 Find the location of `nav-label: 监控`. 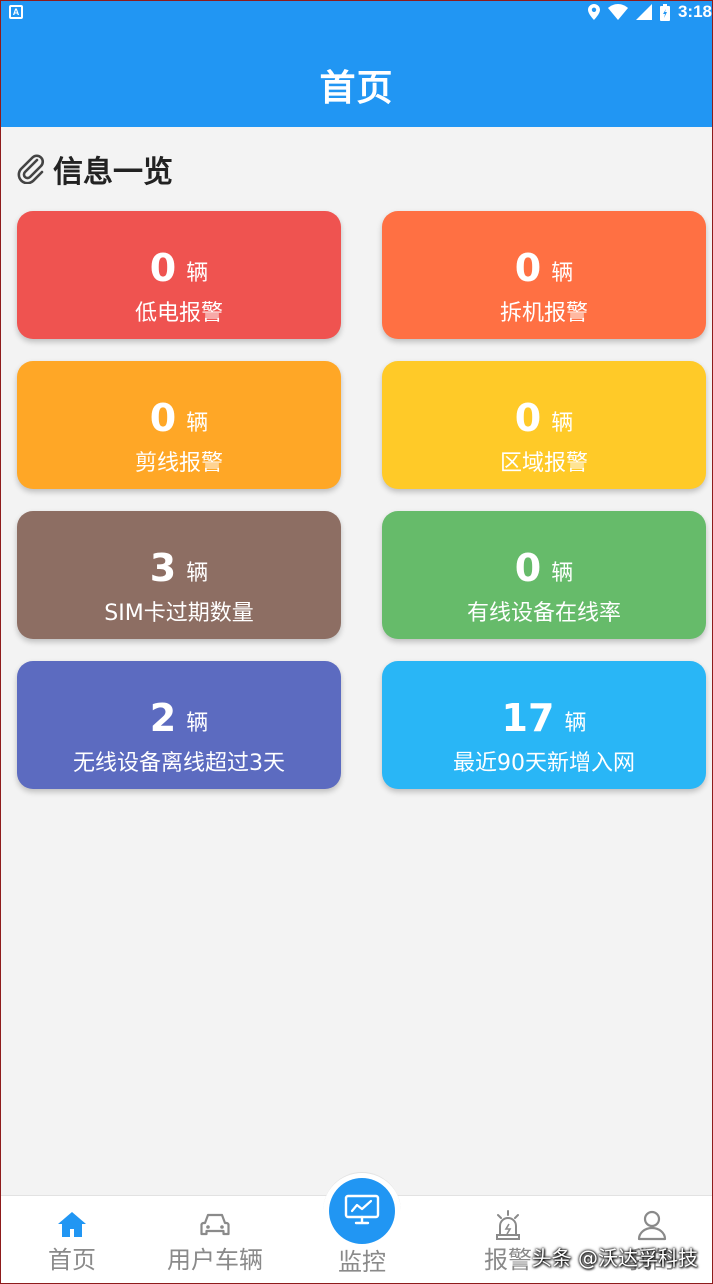

nav-label: 监控 is located at coordinates (362, 1262).